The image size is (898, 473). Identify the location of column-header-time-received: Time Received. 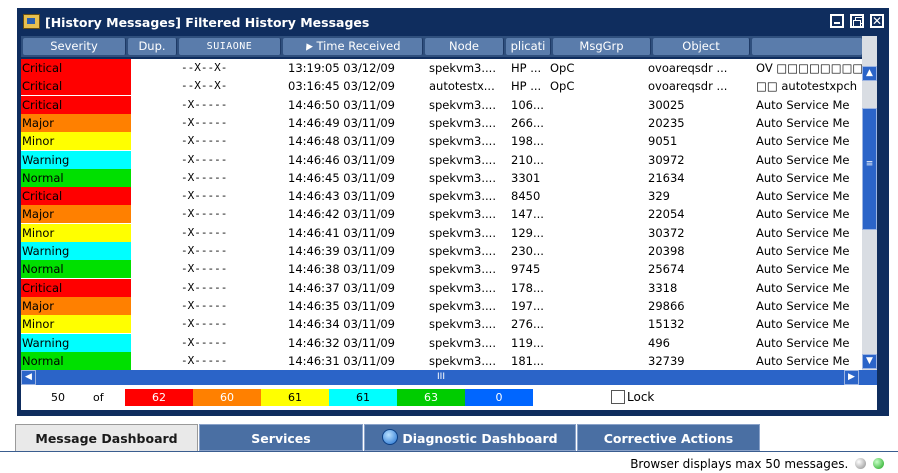
(353, 46).